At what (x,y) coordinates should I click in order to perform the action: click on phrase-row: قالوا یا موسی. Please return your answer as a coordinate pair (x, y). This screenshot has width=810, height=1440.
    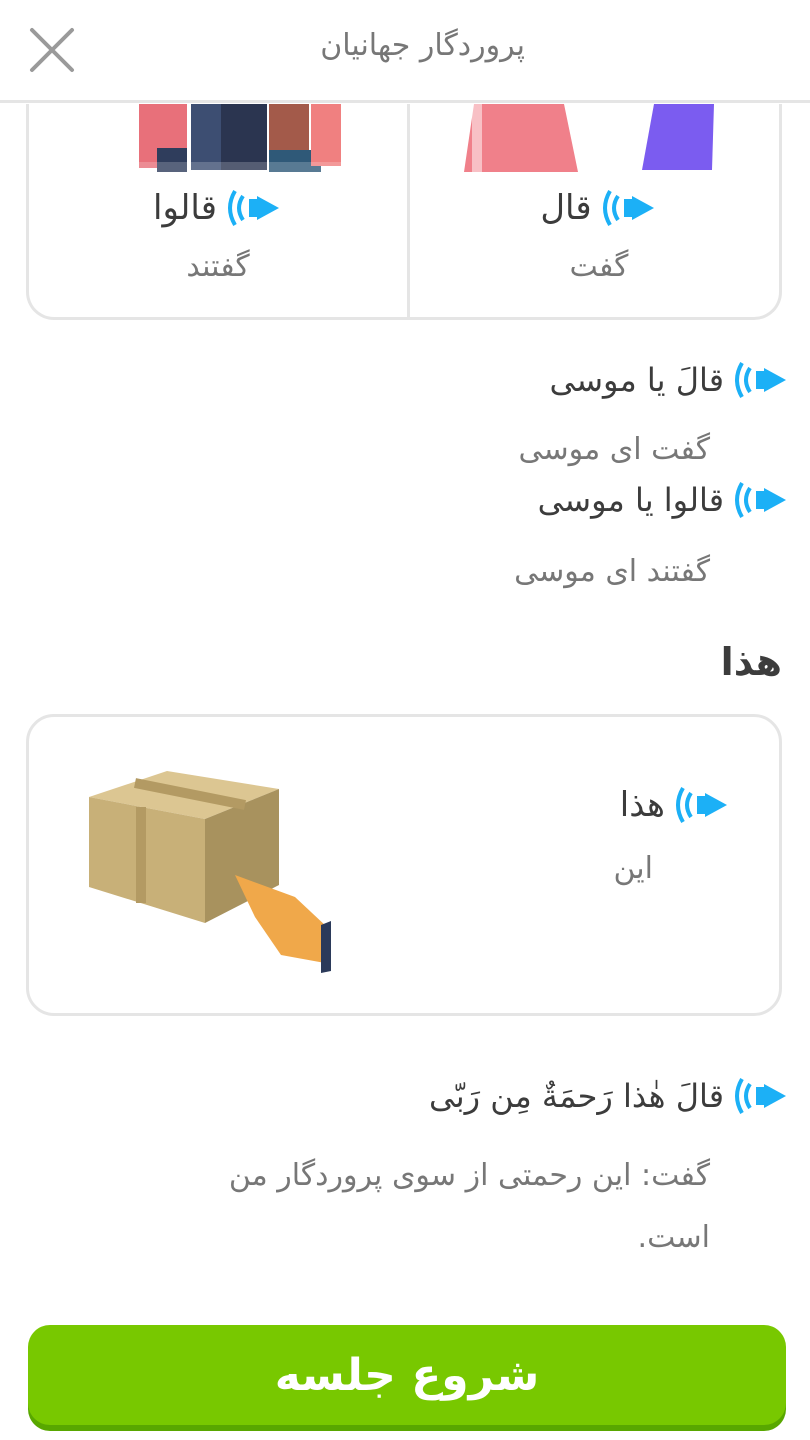
    Looking at the image, I should click on (664, 500).